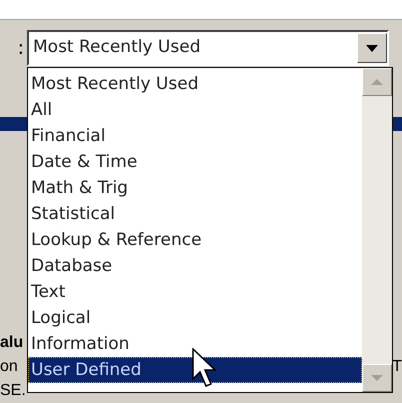 The height and width of the screenshot is (403, 402). What do you see at coordinates (397, 367) in the screenshot?
I see `body-text: T` at bounding box center [397, 367].